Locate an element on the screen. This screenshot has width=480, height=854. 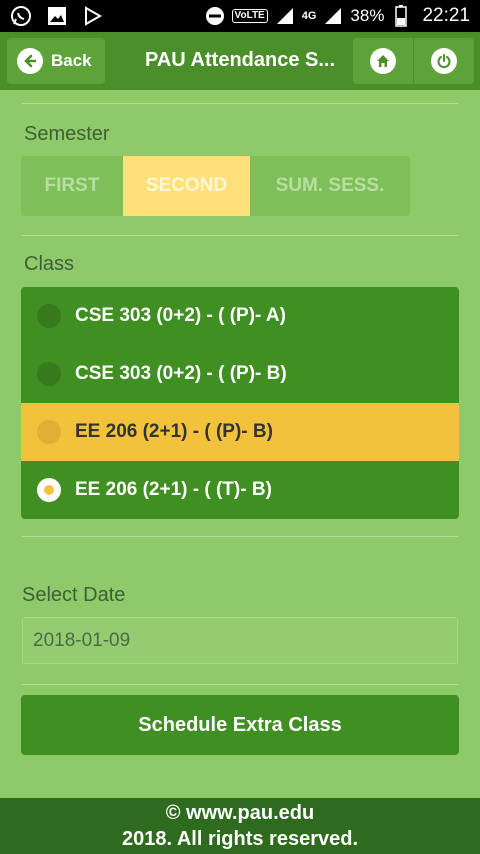
class-option: EE 206 (2+1) - ( (P)- B) is located at coordinates (240, 432).